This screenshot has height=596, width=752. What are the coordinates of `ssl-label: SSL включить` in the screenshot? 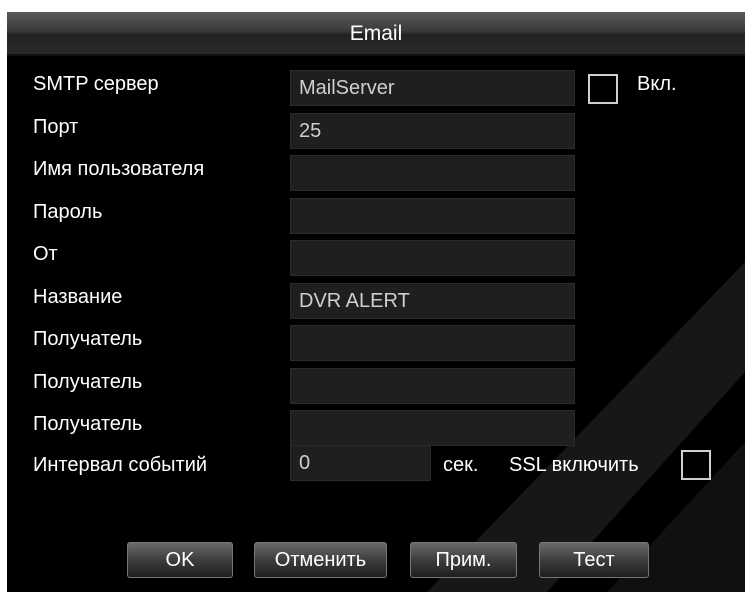 It's located at (574, 465).